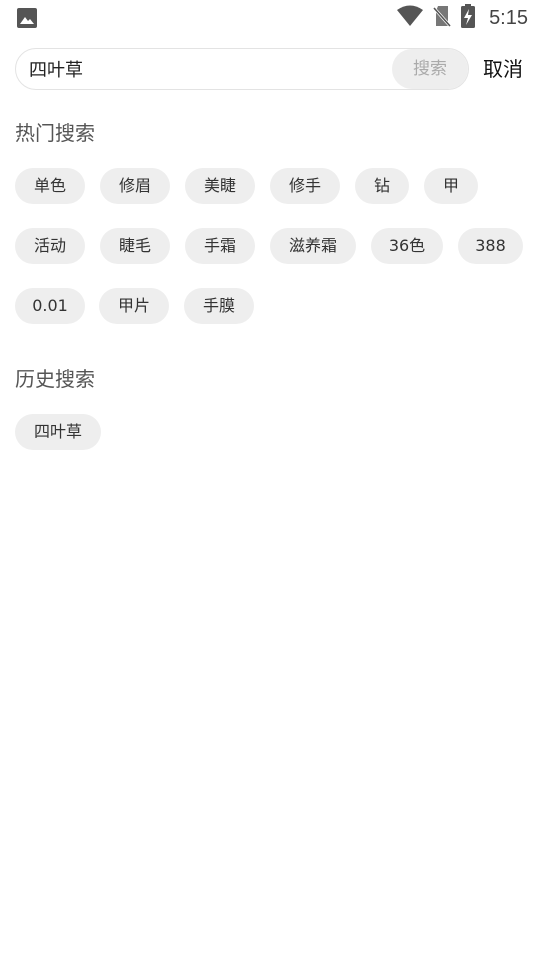 This screenshot has width=540, height=960. Describe the element at coordinates (382, 186) in the screenshot. I see `hot-tag: 钻` at that location.